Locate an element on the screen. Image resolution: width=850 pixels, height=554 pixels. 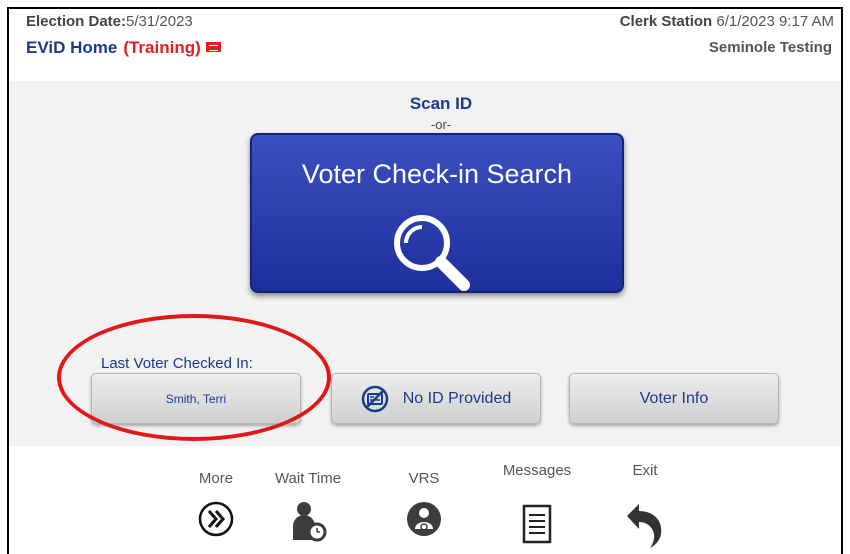
voter-info-label: Voter Info is located at coordinates (674, 398).